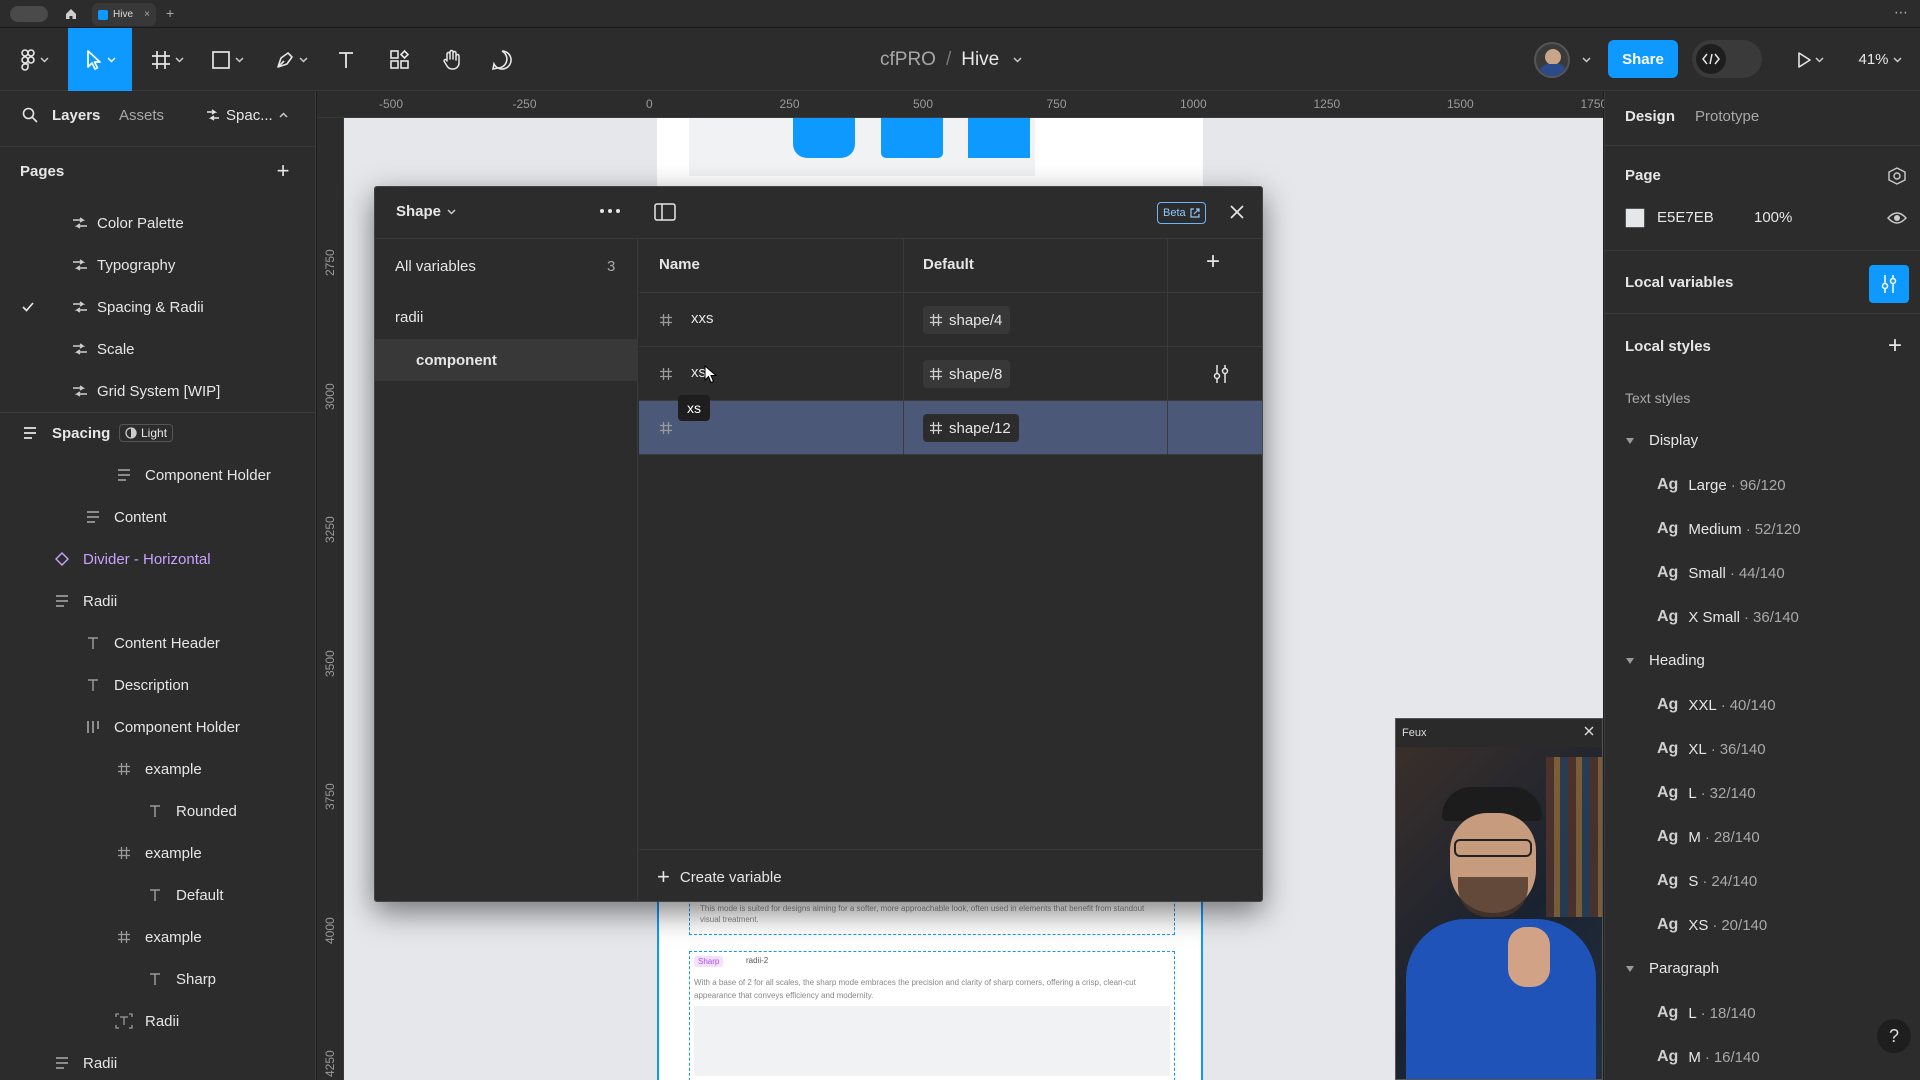 The width and height of the screenshot is (1920, 1080). Describe the element at coordinates (157, 979) in the screenshot. I see `layer-row: Sharp` at that location.